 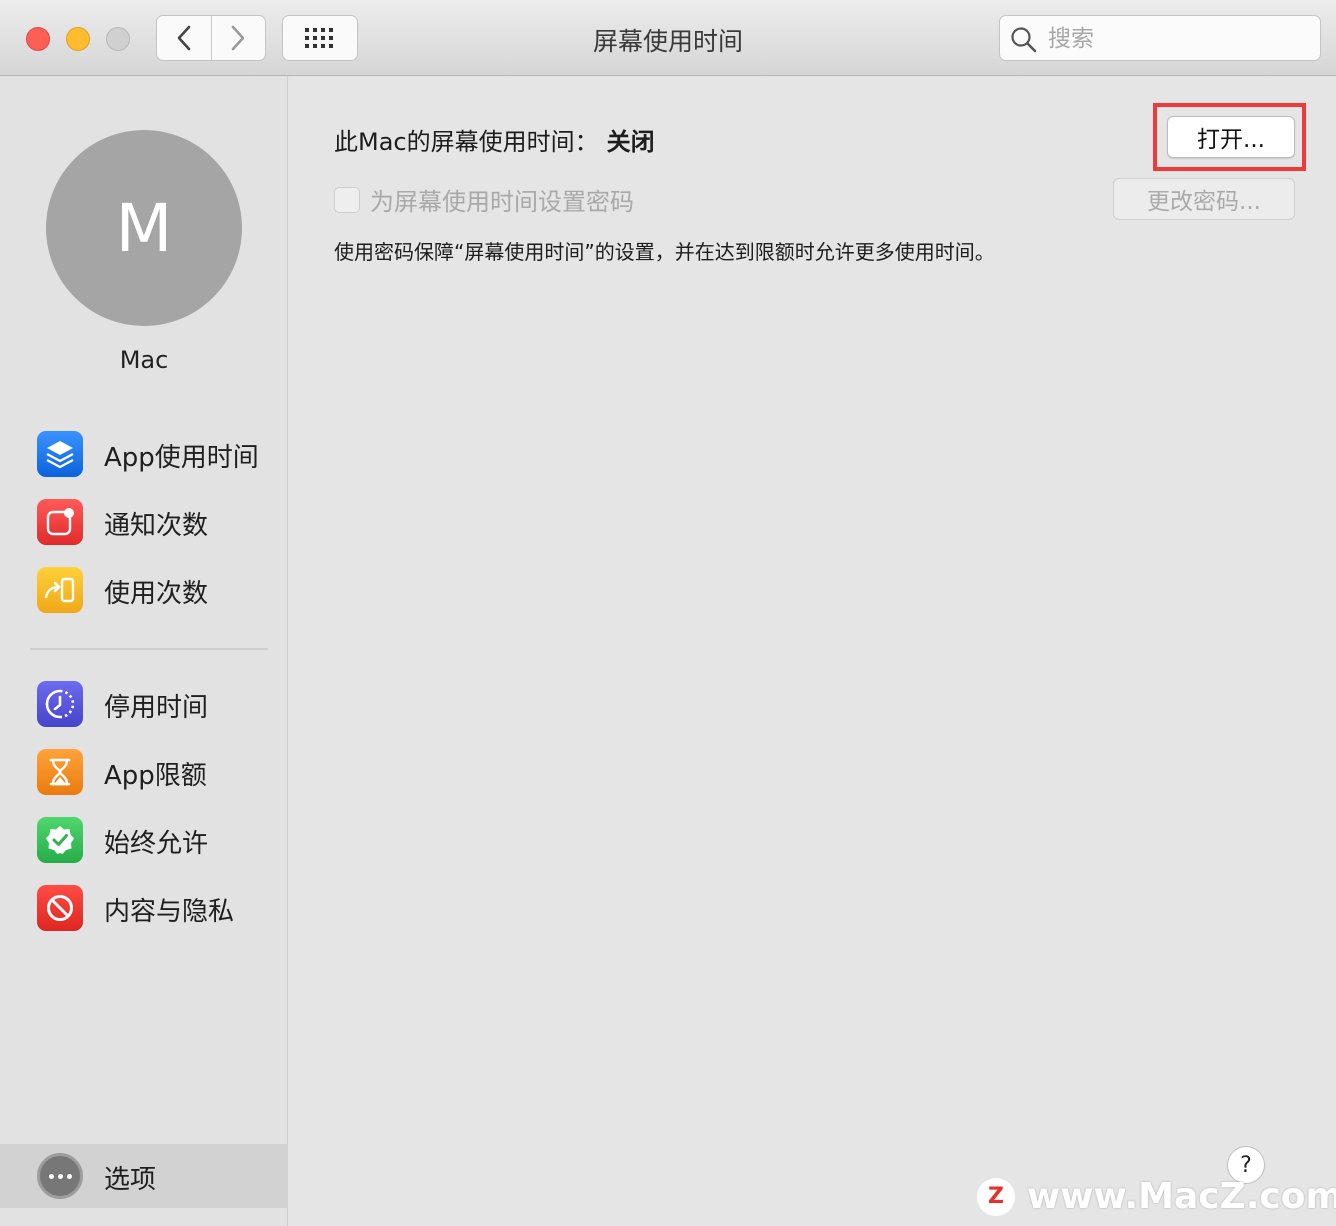 I want to click on sidebar-item-always-allowed: 始终允许, so click(x=144, y=840).